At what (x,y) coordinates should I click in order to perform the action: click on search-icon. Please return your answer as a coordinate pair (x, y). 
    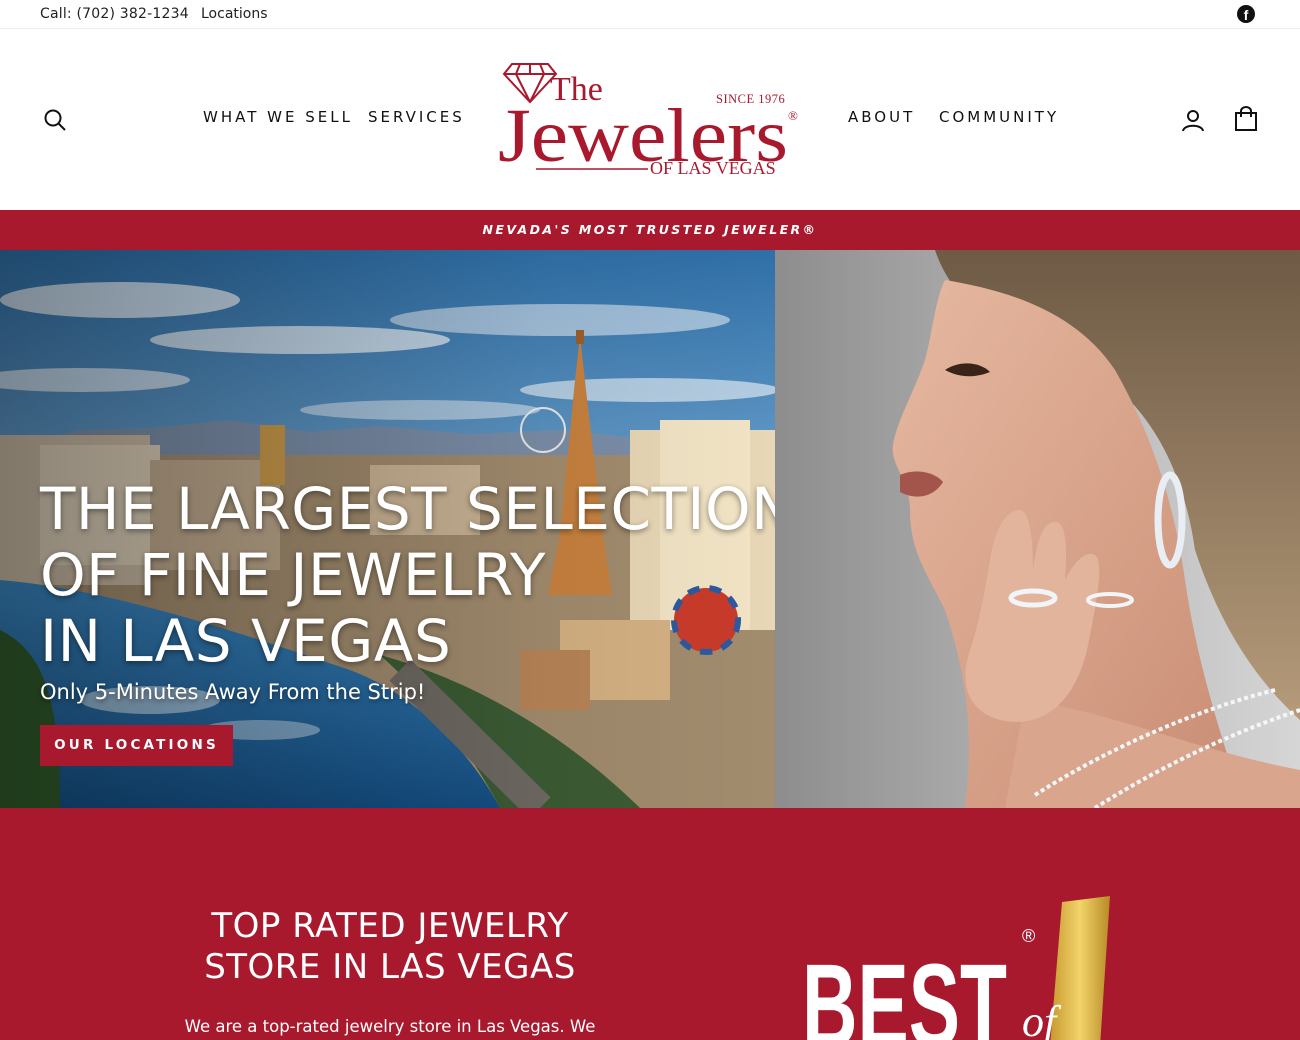
    Looking at the image, I should click on (55, 120).